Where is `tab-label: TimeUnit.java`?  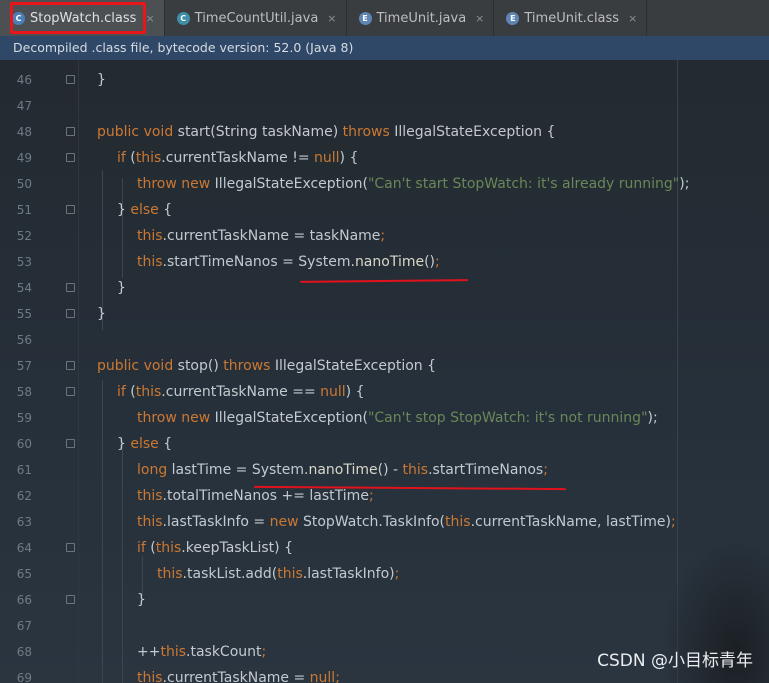 tab-label: TimeUnit.java is located at coordinates (421, 18).